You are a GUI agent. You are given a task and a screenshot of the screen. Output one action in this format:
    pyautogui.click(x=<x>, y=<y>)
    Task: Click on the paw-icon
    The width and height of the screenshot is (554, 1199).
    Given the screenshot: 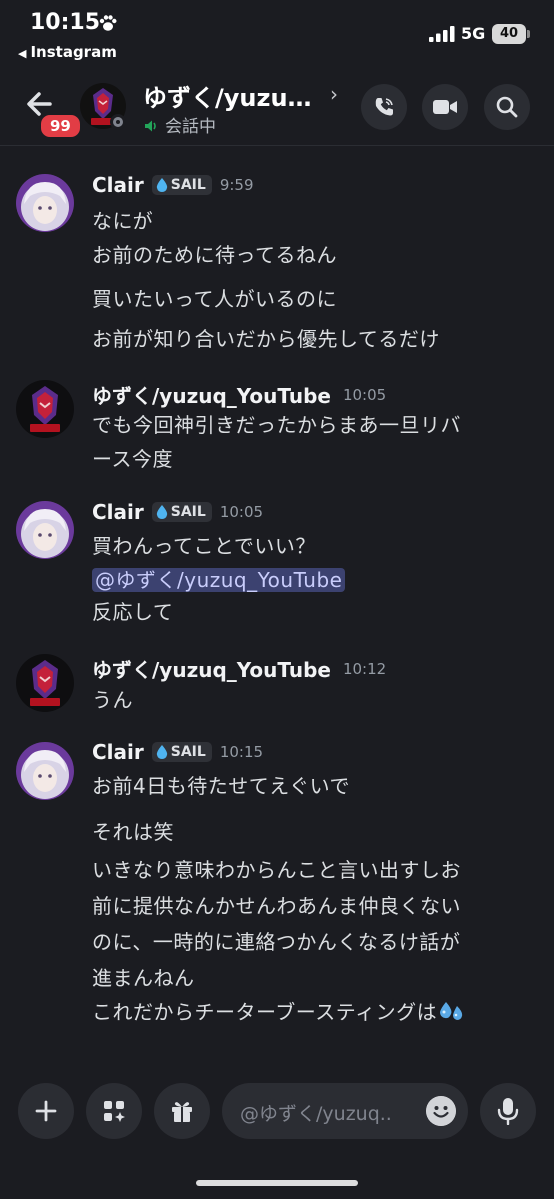 What is the action you would take?
    pyautogui.click(x=108, y=23)
    